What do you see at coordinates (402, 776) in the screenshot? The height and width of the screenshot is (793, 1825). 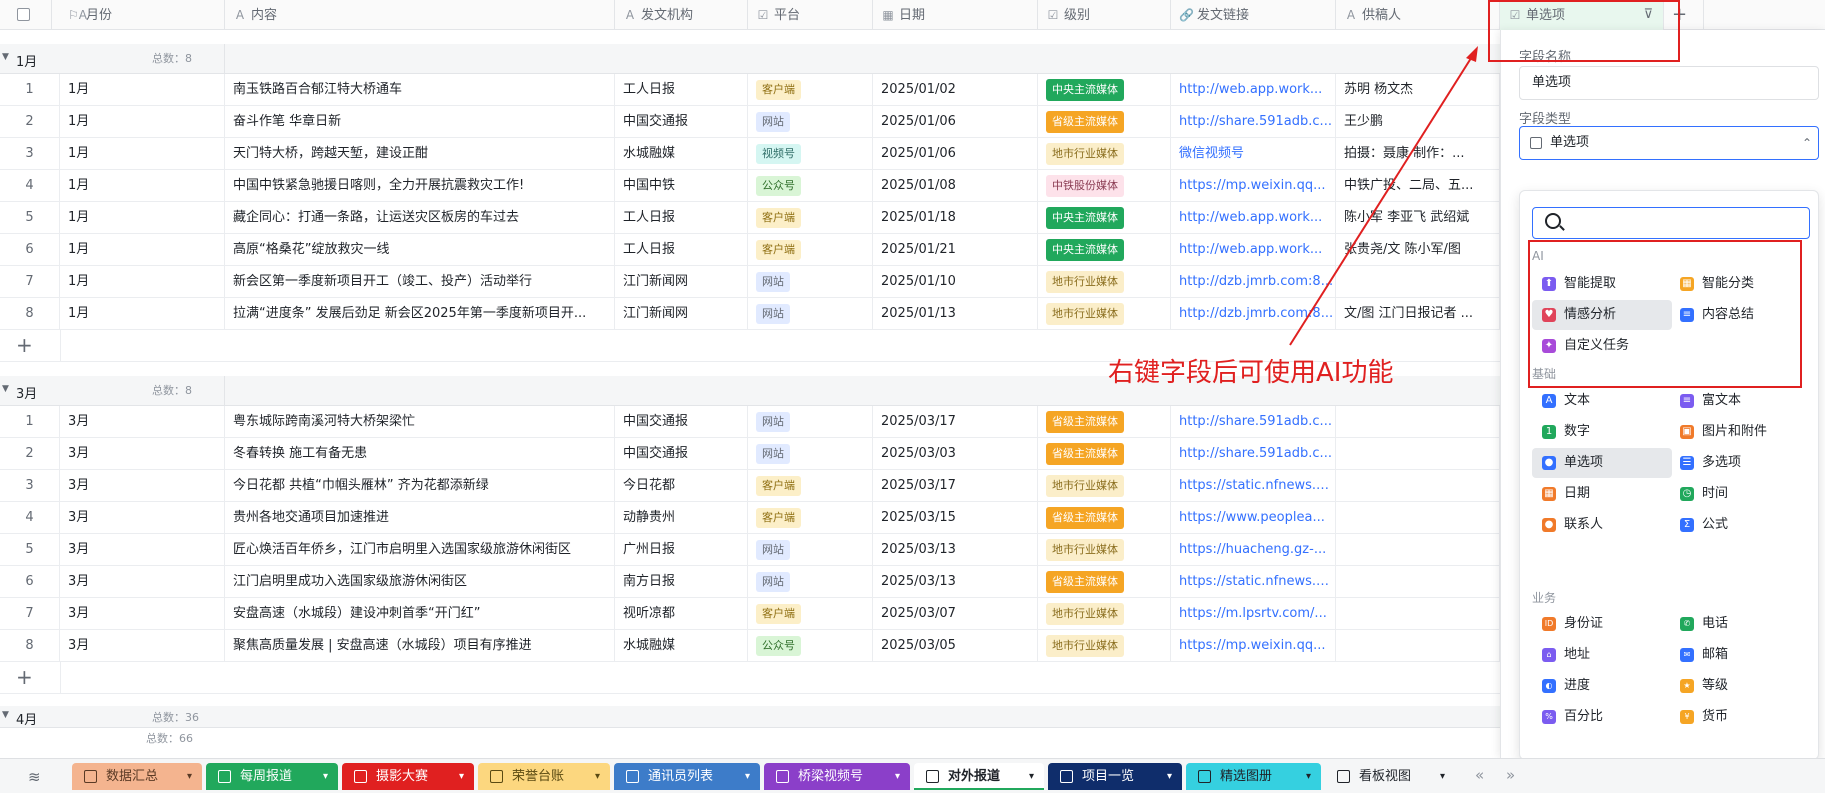 I see `tab-label: 摄影大赛` at bounding box center [402, 776].